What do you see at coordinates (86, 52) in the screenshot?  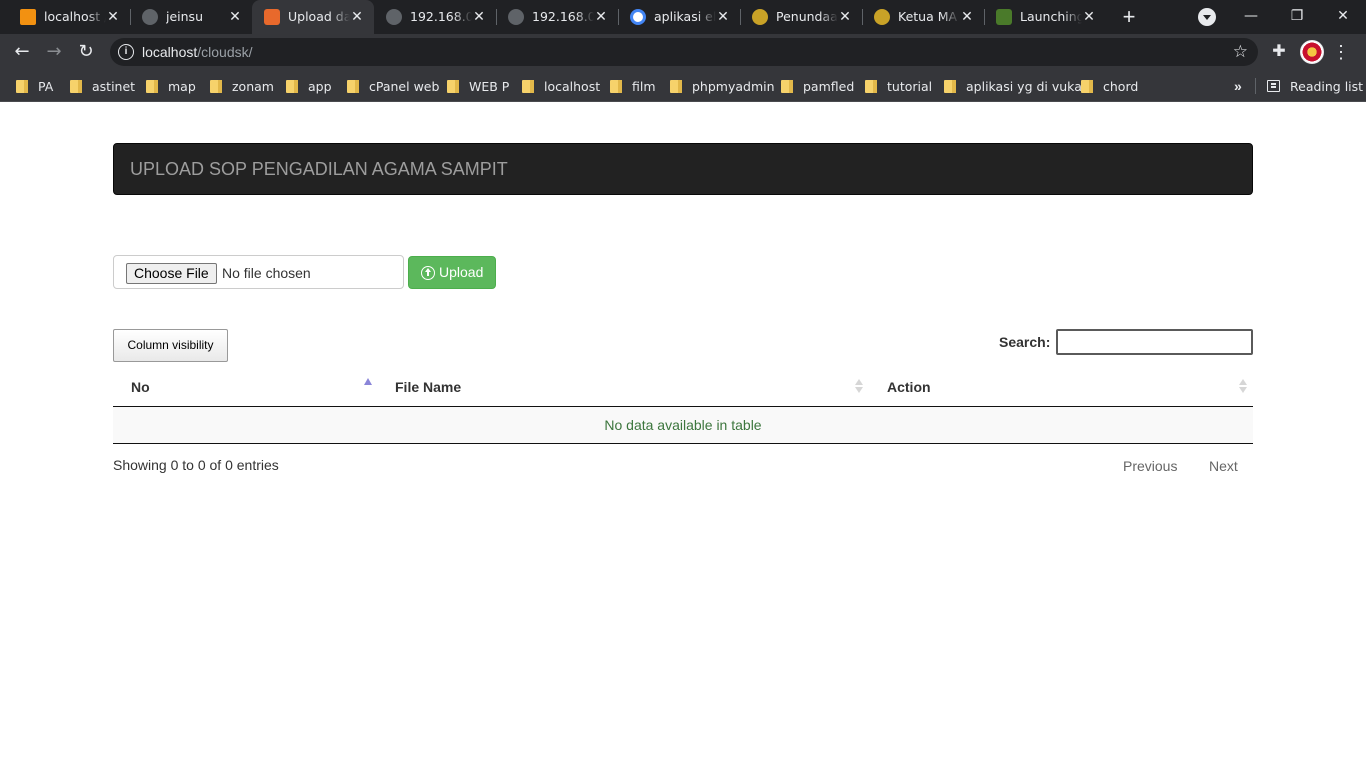 I see `reload-button: ↻` at bounding box center [86, 52].